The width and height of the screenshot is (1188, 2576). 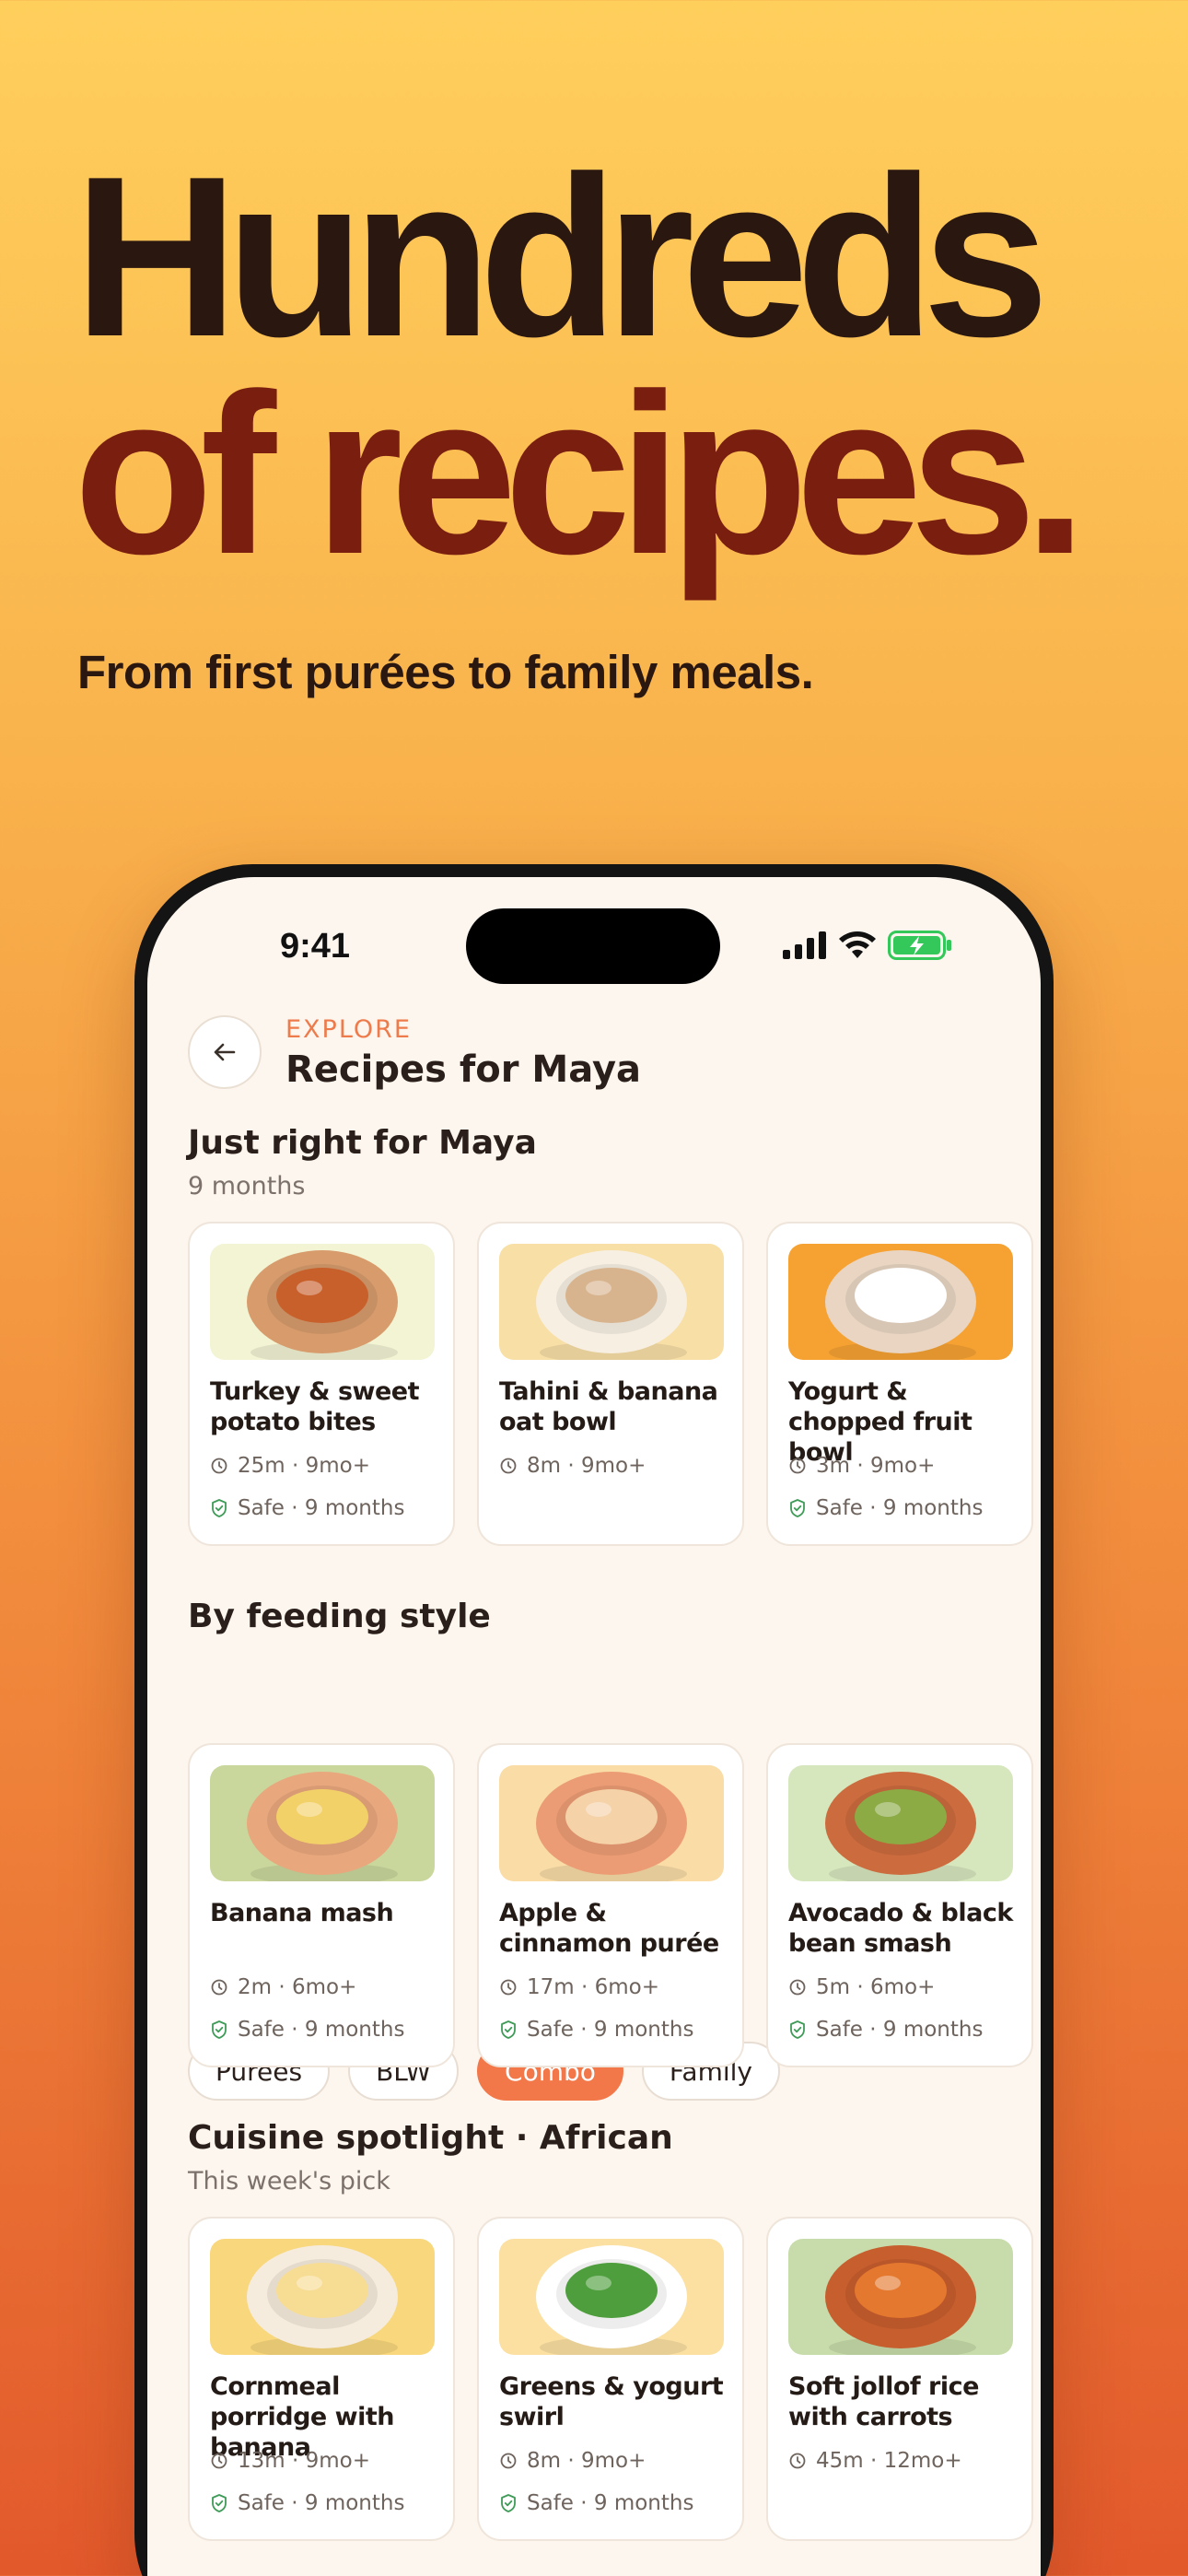 I want to click on arrow-left-icon, so click(x=225, y=1052).